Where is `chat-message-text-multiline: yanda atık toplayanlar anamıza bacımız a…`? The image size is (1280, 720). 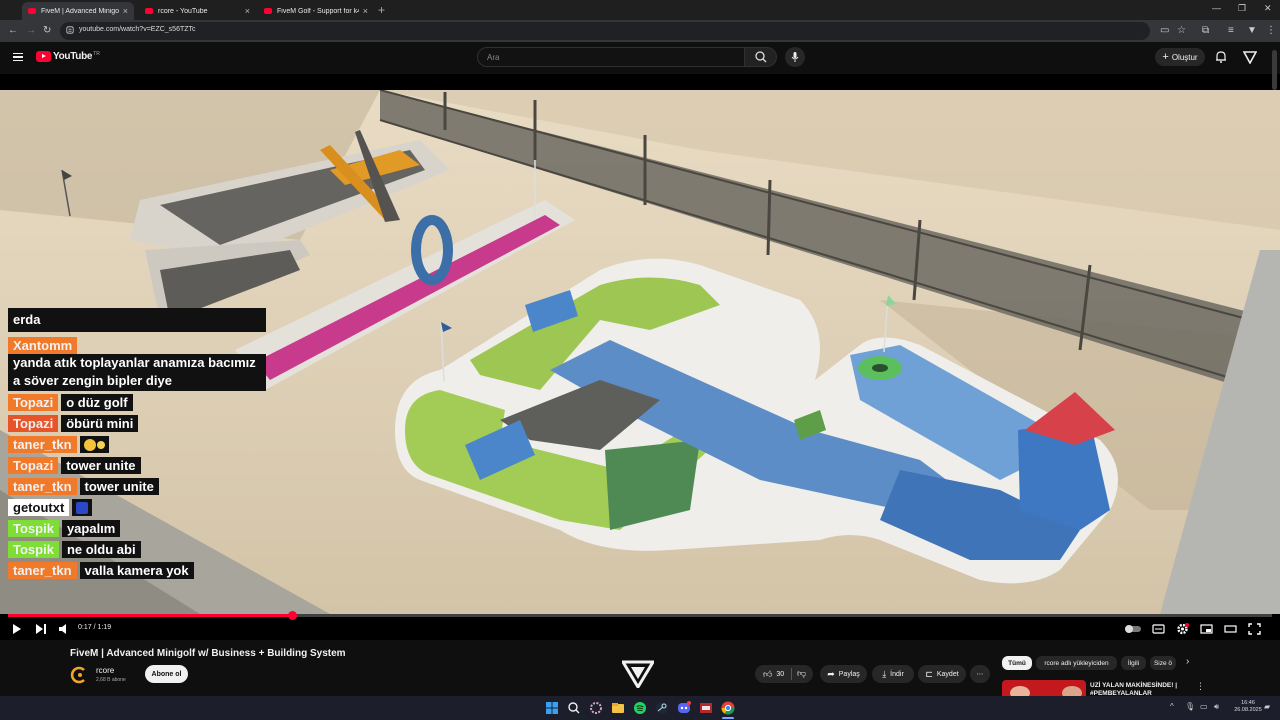 chat-message-text-multiline: yanda atık toplayanlar anamıza bacımız a… is located at coordinates (137, 372).